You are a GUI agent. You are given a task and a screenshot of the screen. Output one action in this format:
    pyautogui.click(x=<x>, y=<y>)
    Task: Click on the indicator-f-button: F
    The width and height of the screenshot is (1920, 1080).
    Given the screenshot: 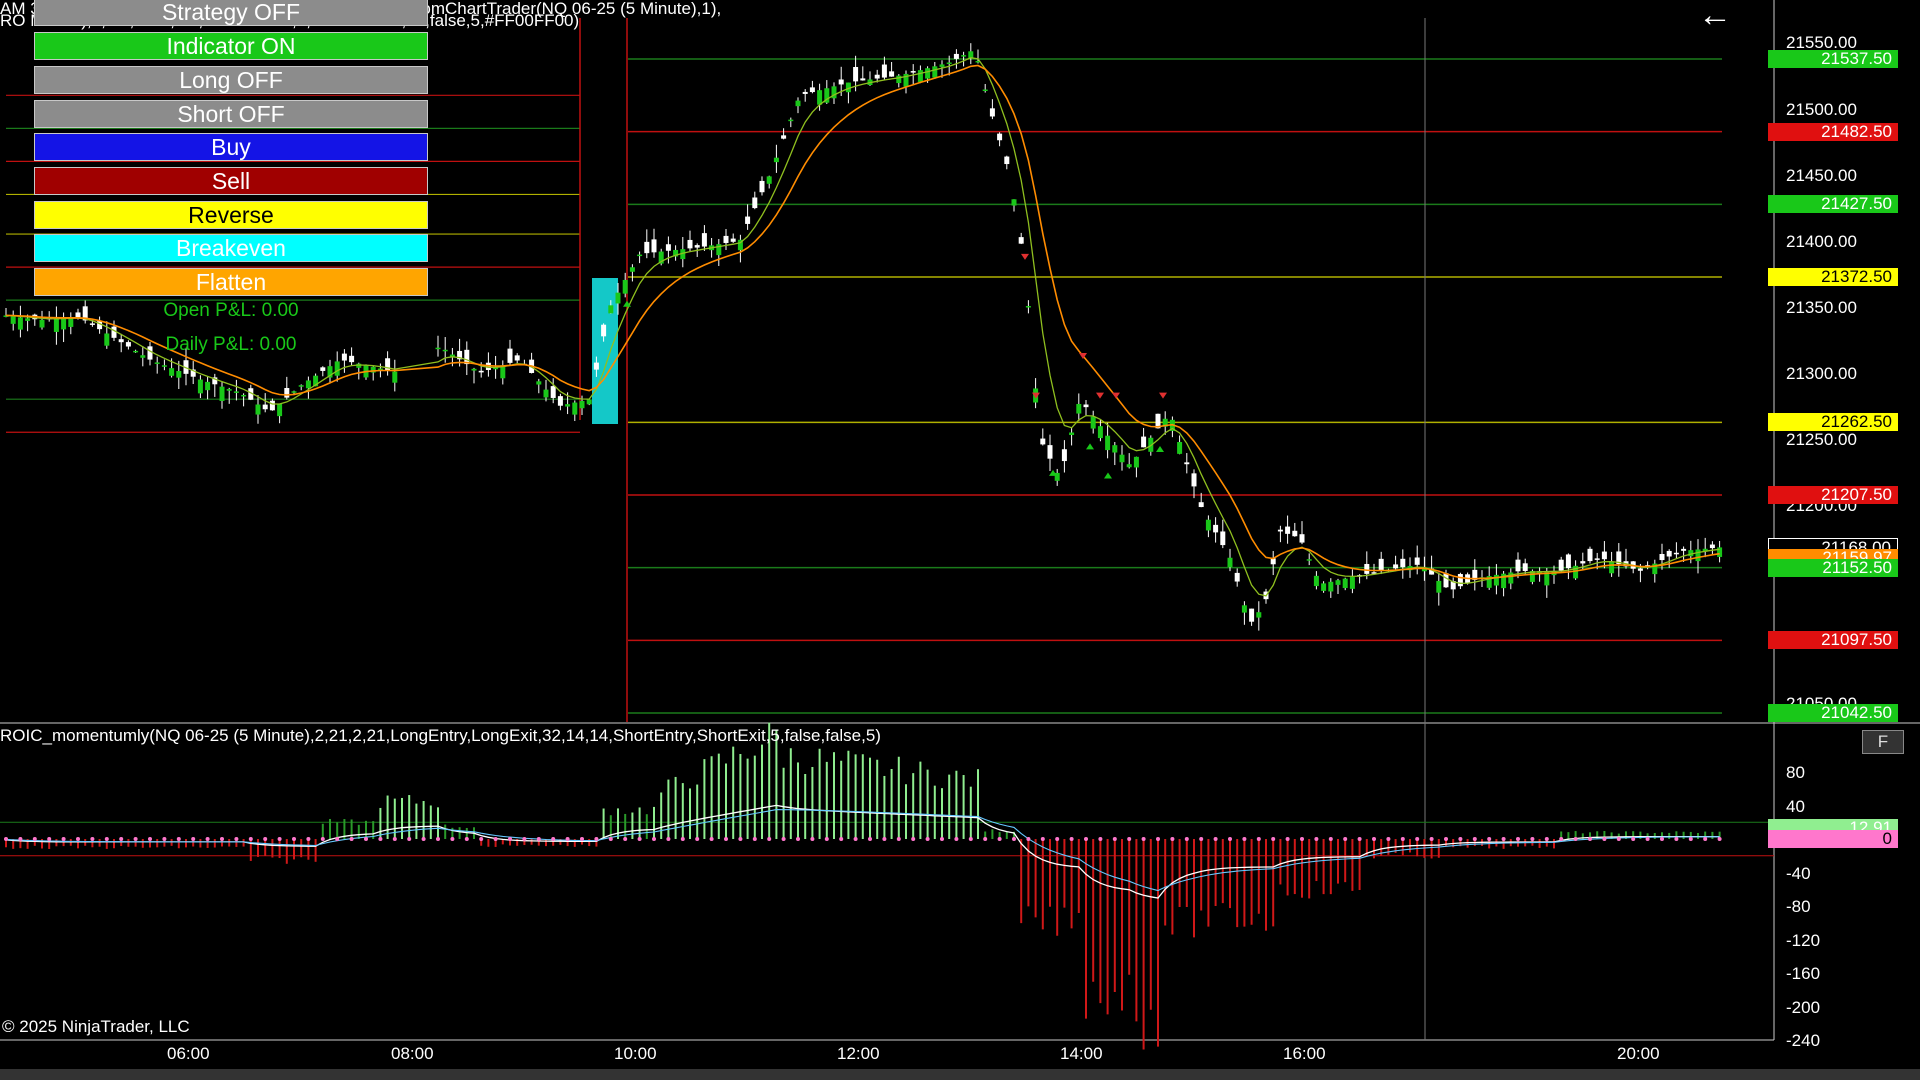 What is the action you would take?
    pyautogui.click(x=1883, y=742)
    